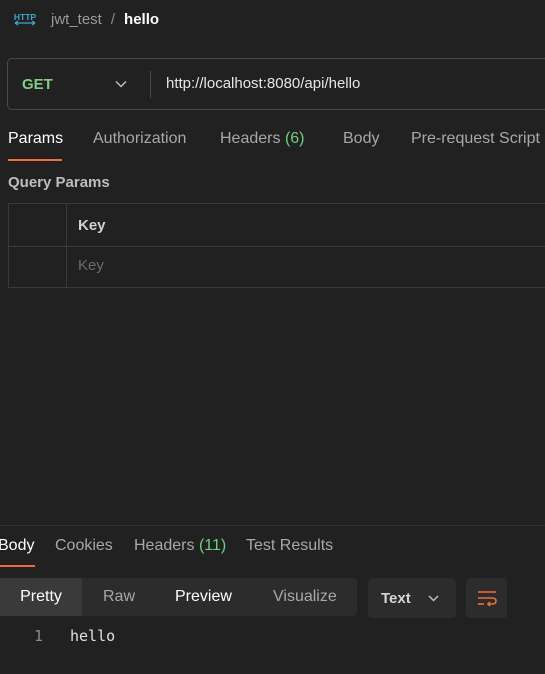 This screenshot has height=674, width=545. I want to click on method-select: GET, so click(79, 84).